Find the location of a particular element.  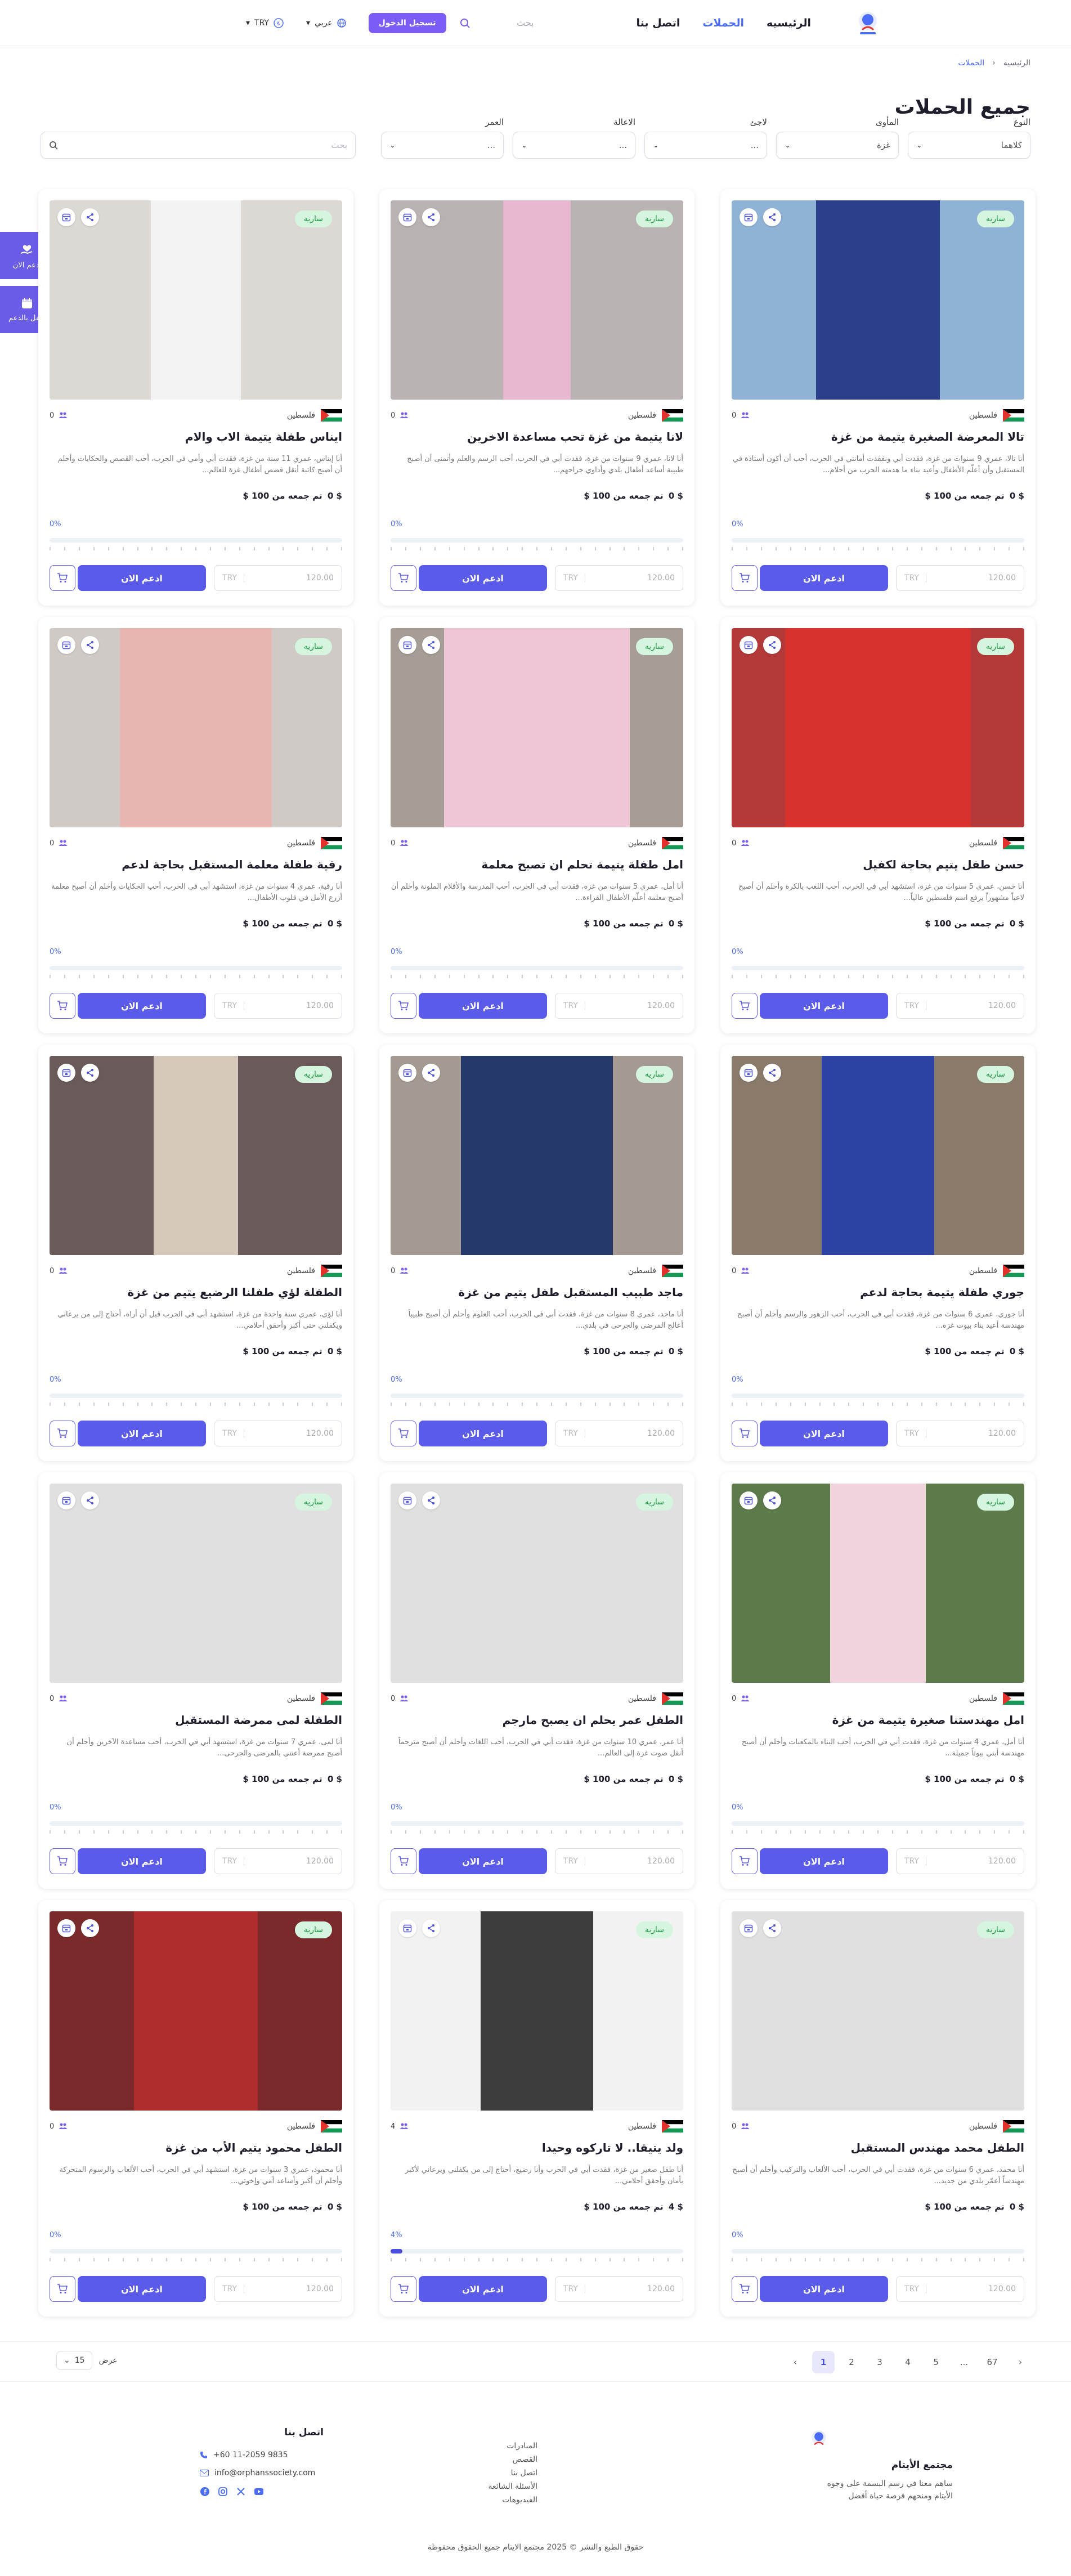

nav-contact: اتصل بنا is located at coordinates (658, 23).